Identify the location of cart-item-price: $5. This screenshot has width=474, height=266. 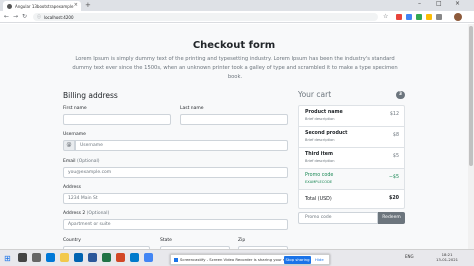
(395, 156).